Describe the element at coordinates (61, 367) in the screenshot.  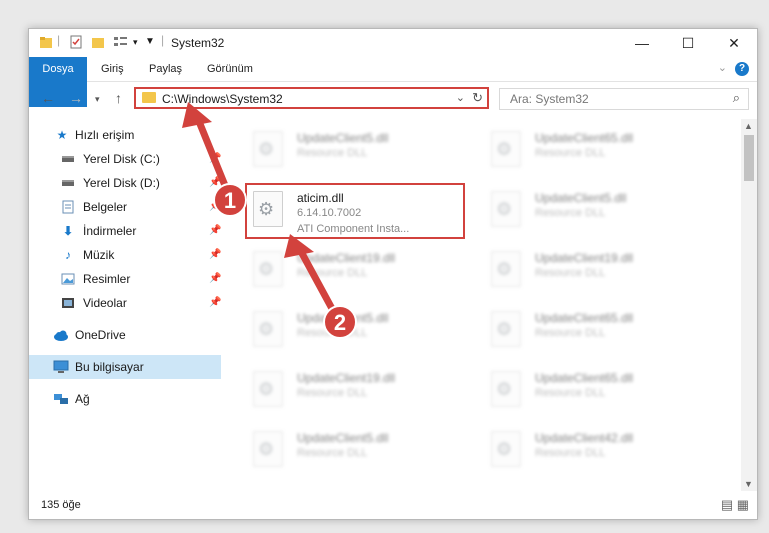
I see `computer-icon` at that location.